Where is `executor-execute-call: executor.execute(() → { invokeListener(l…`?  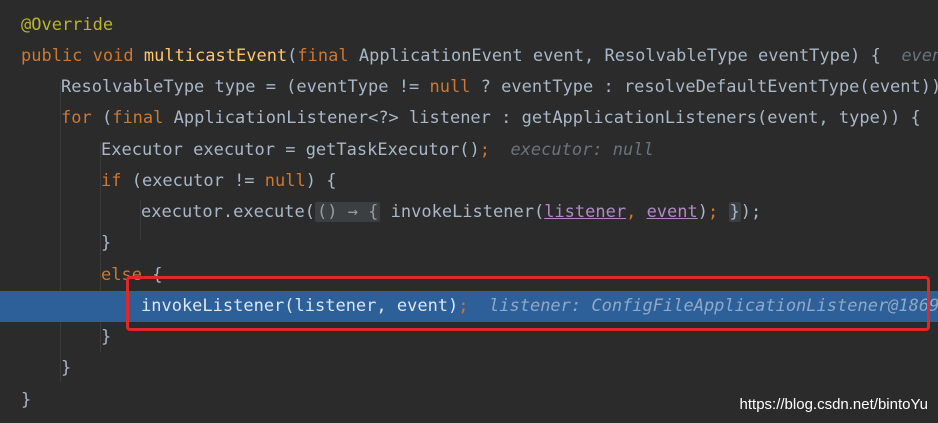 executor-execute-call: executor.execute(() → { invokeListener(l… is located at coordinates (451, 212).